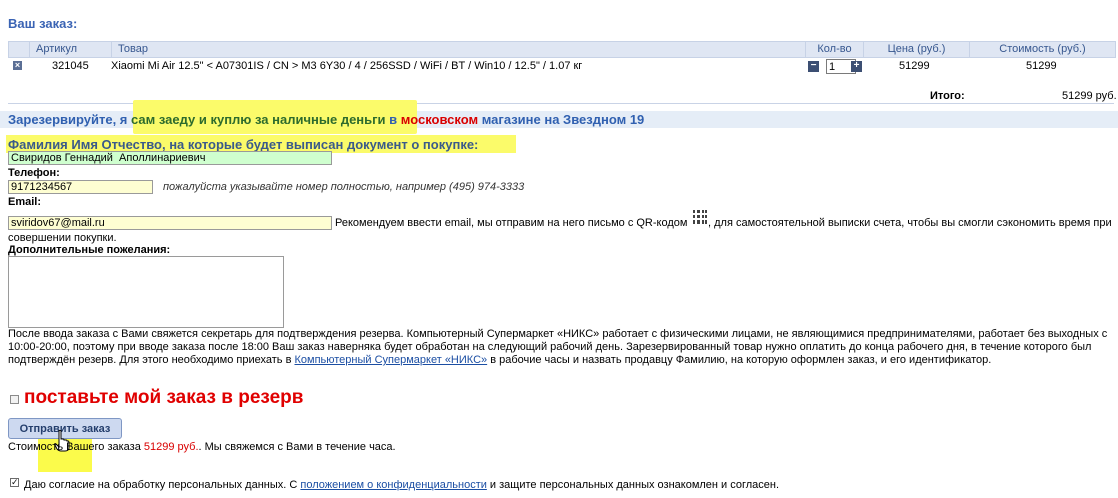 Image resolution: width=1118 pixels, height=498 pixels. I want to click on phone-label: Телефон:, so click(34, 173).